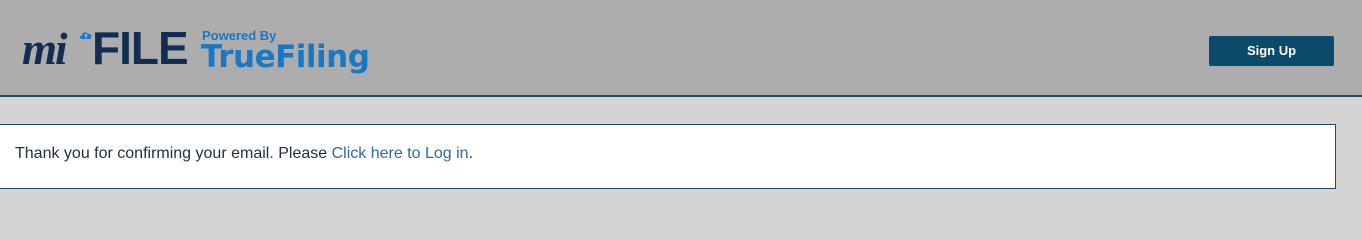  What do you see at coordinates (400, 153) in the screenshot?
I see `login-link: Click here to Log in` at bounding box center [400, 153].